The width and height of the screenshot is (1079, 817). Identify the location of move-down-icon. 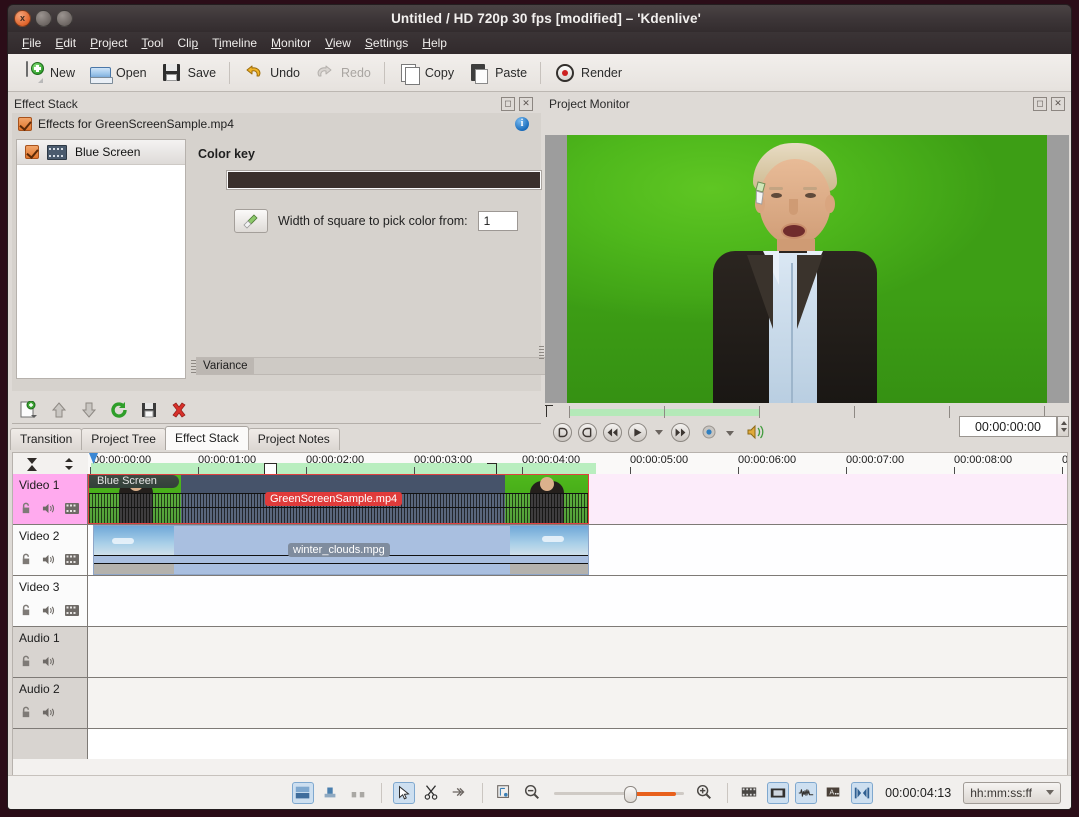
(89, 410).